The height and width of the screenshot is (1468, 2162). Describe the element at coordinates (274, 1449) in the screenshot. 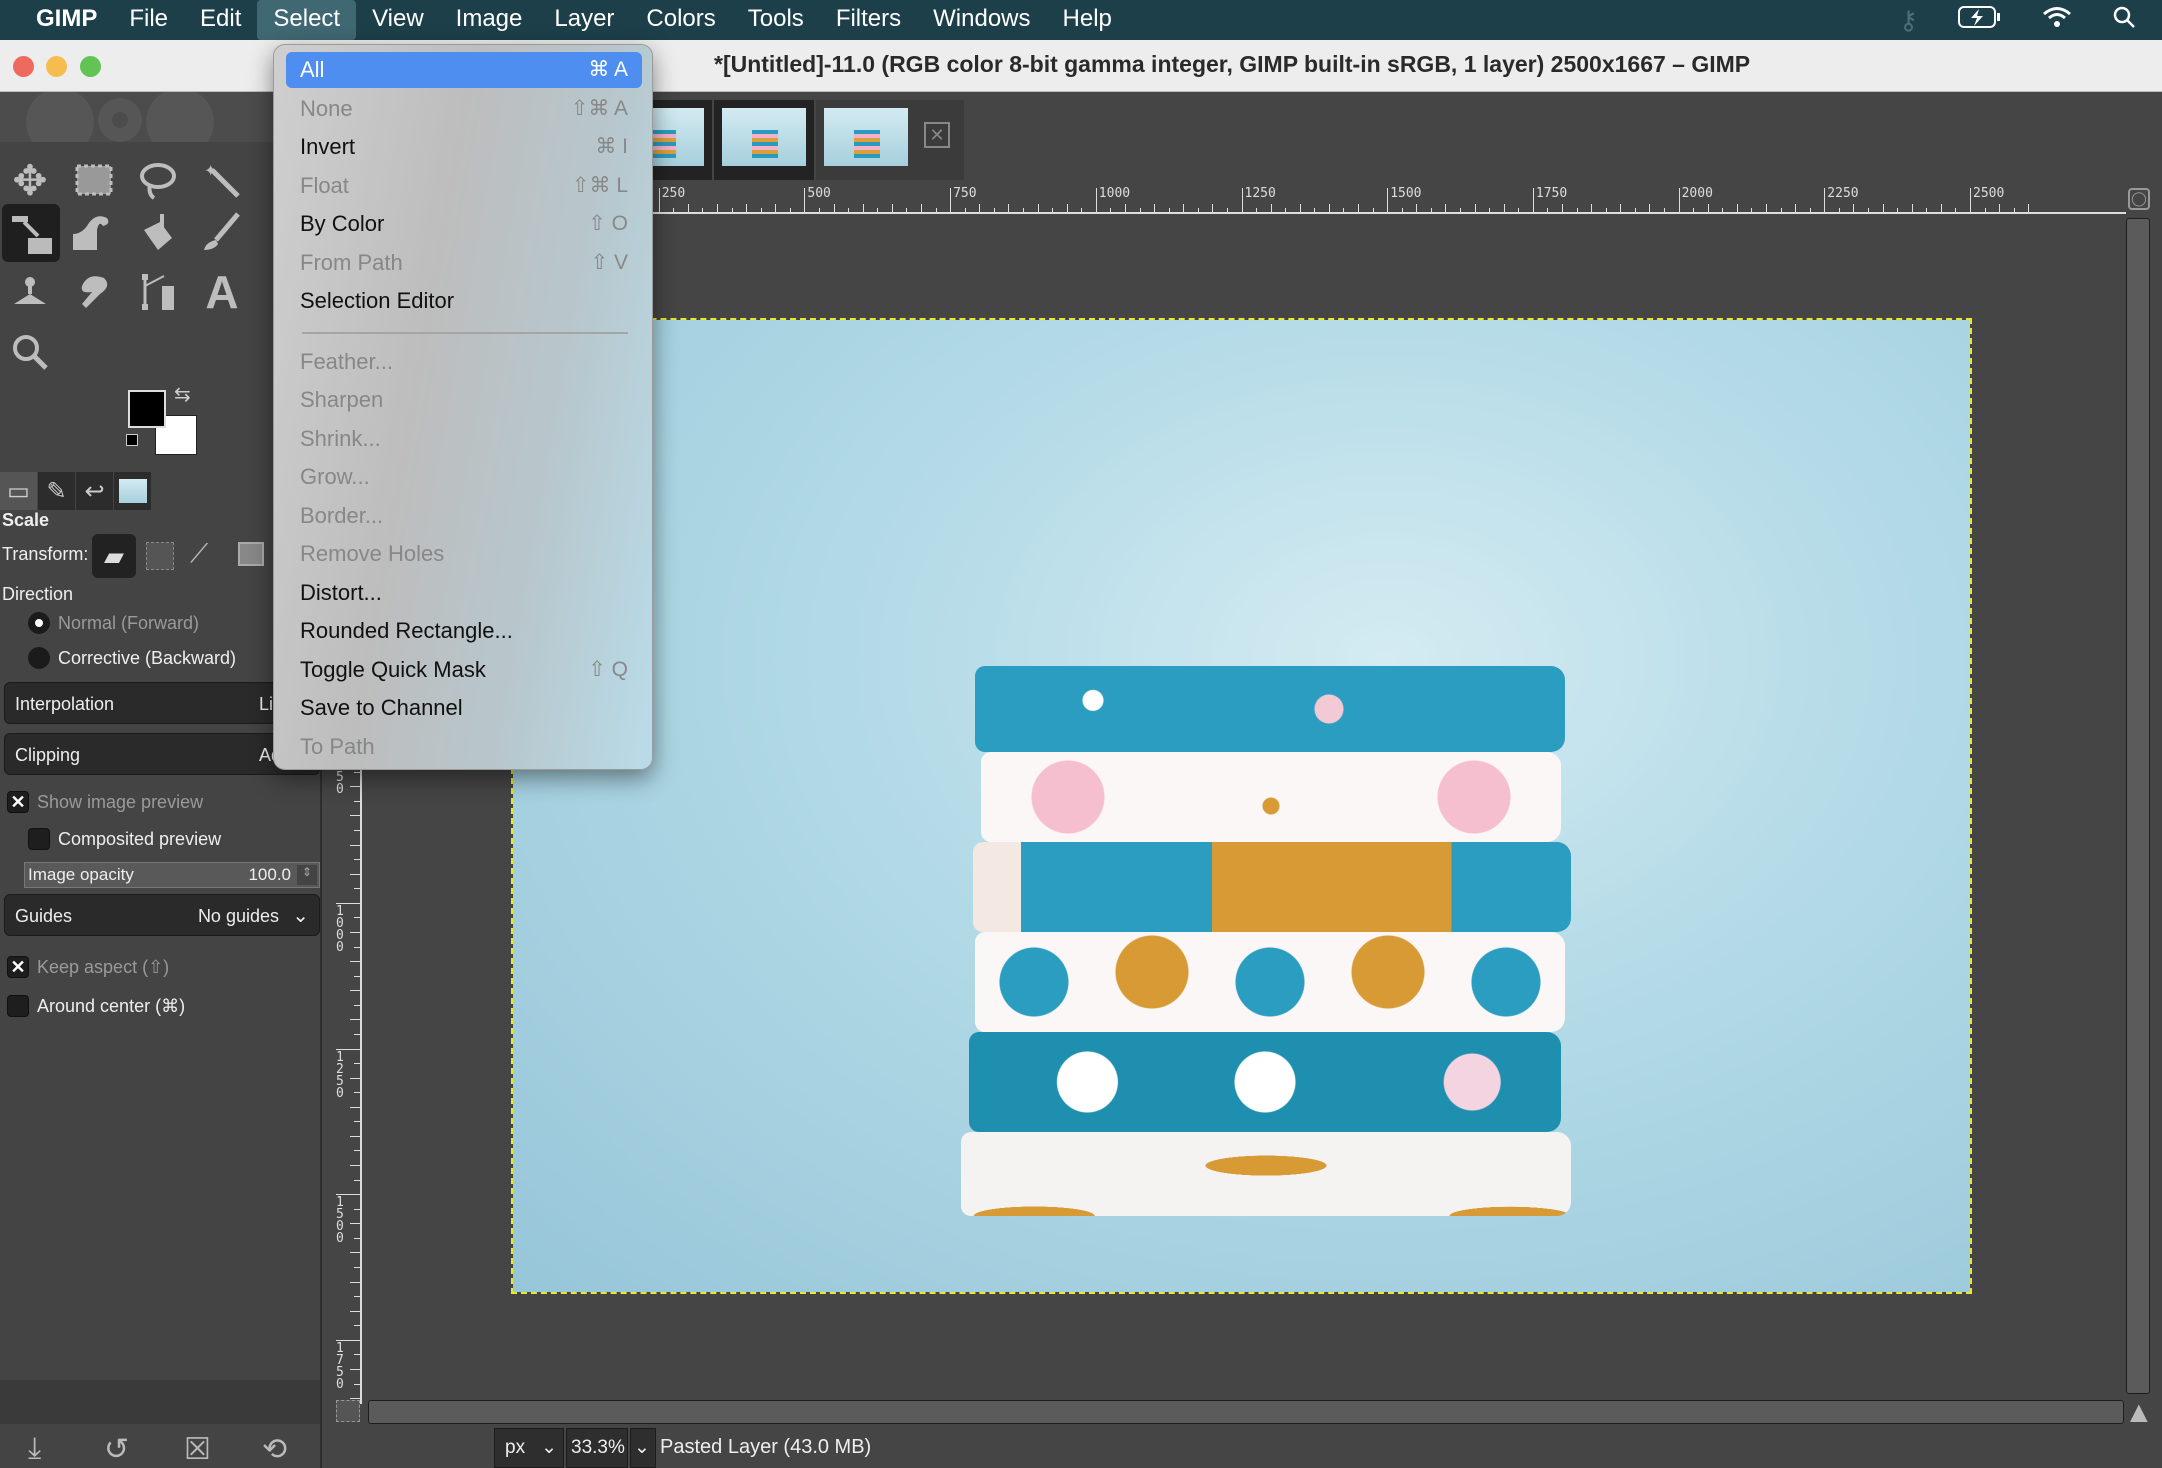

I see `reset-options-icon: ⟲` at that location.